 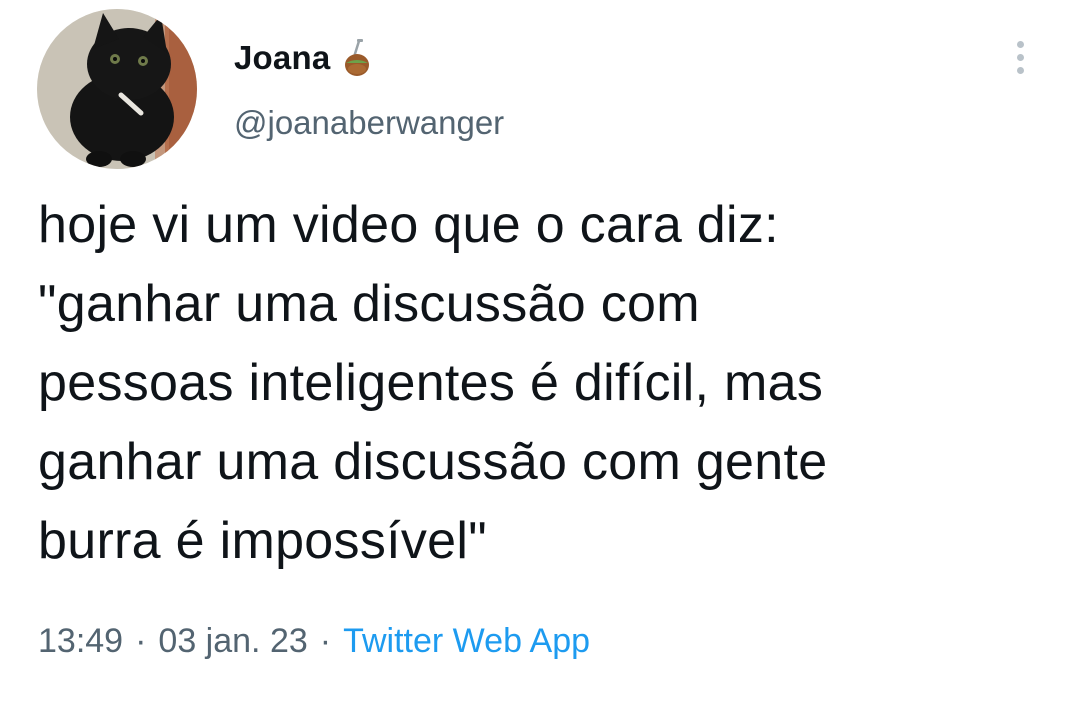 I want to click on more-options-icon, so click(x=1020, y=57).